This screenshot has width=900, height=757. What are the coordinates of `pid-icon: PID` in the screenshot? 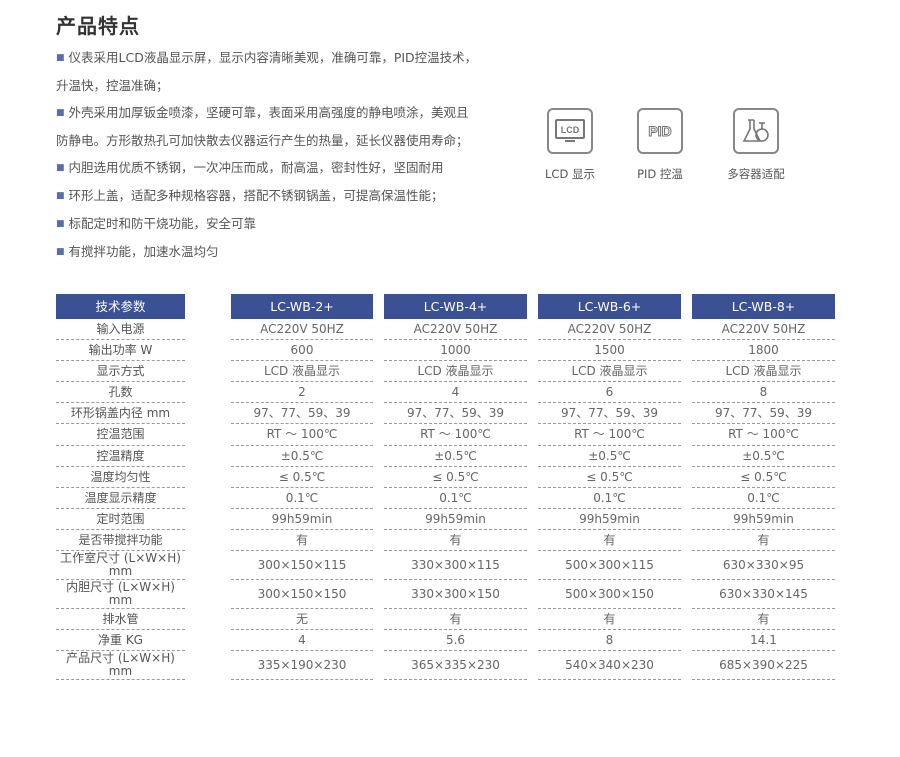 It's located at (660, 131).